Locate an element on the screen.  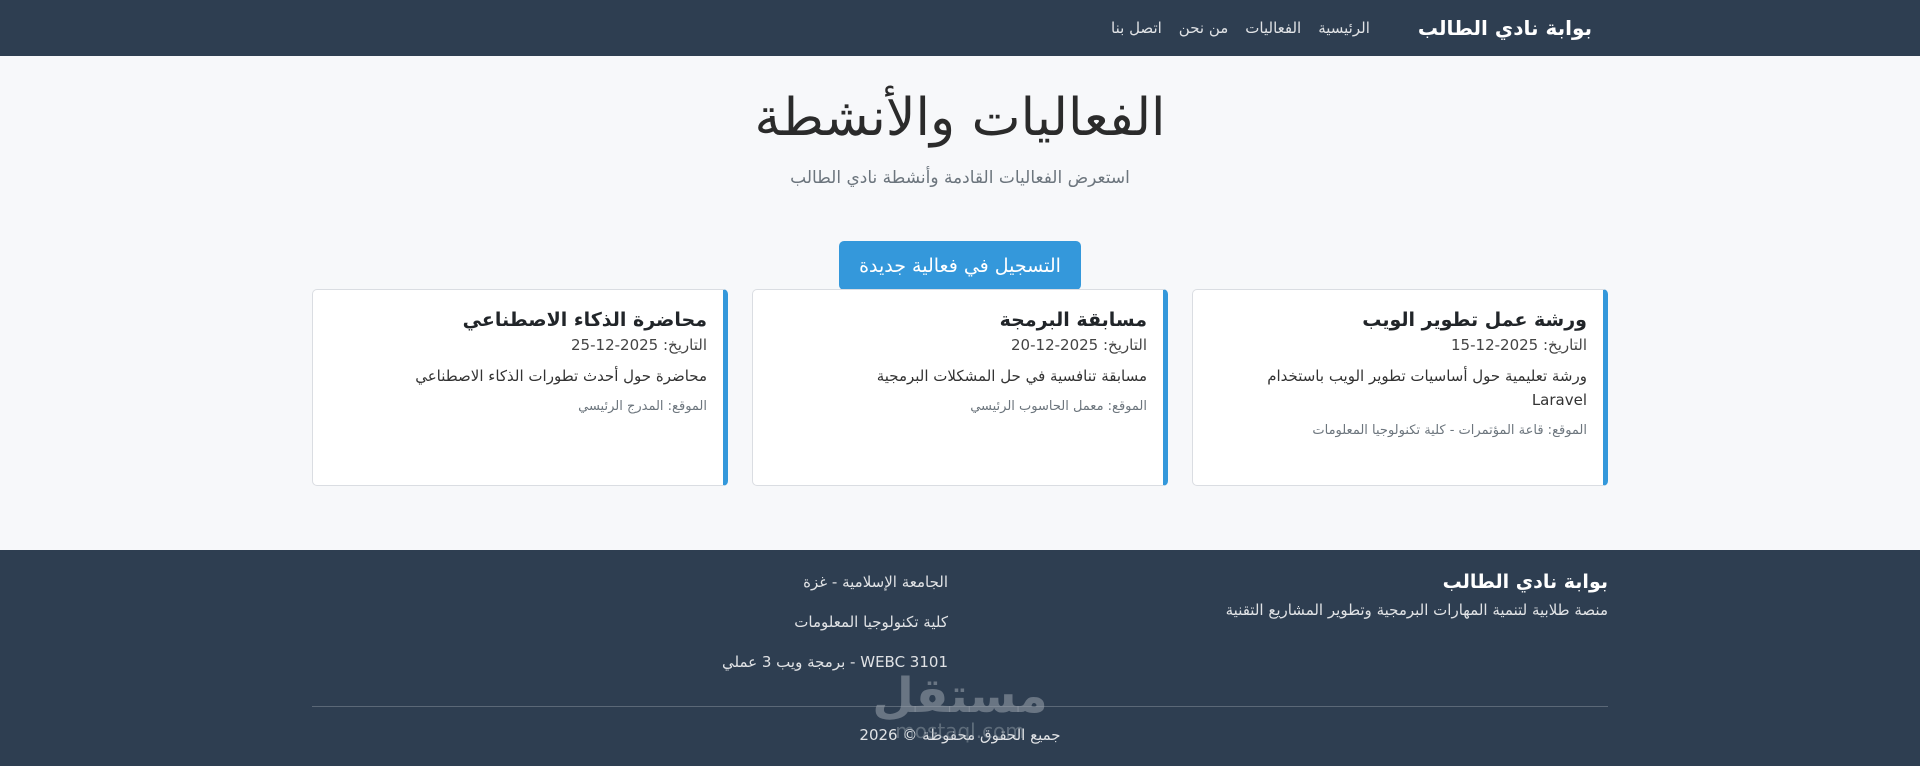
nav-link-events: الفعاليات is located at coordinates (1273, 28).